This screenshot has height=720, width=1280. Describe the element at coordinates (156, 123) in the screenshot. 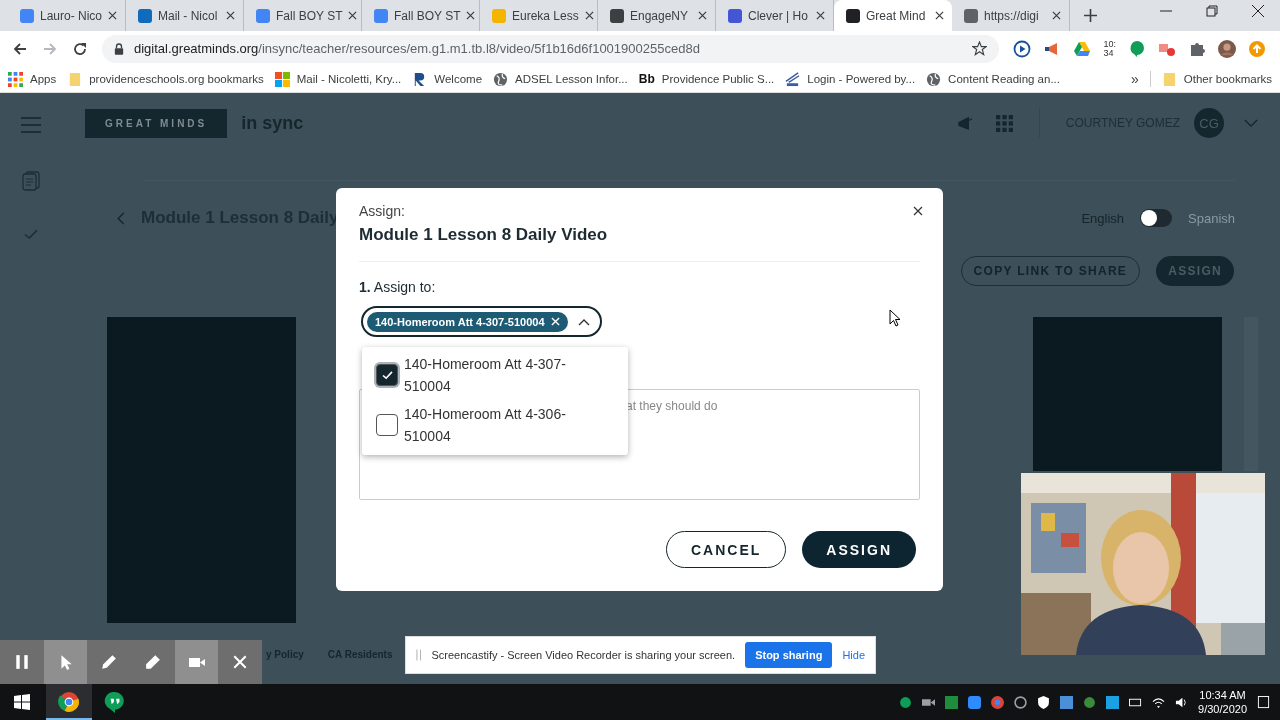

I see `logo: GREAT MINDS` at that location.